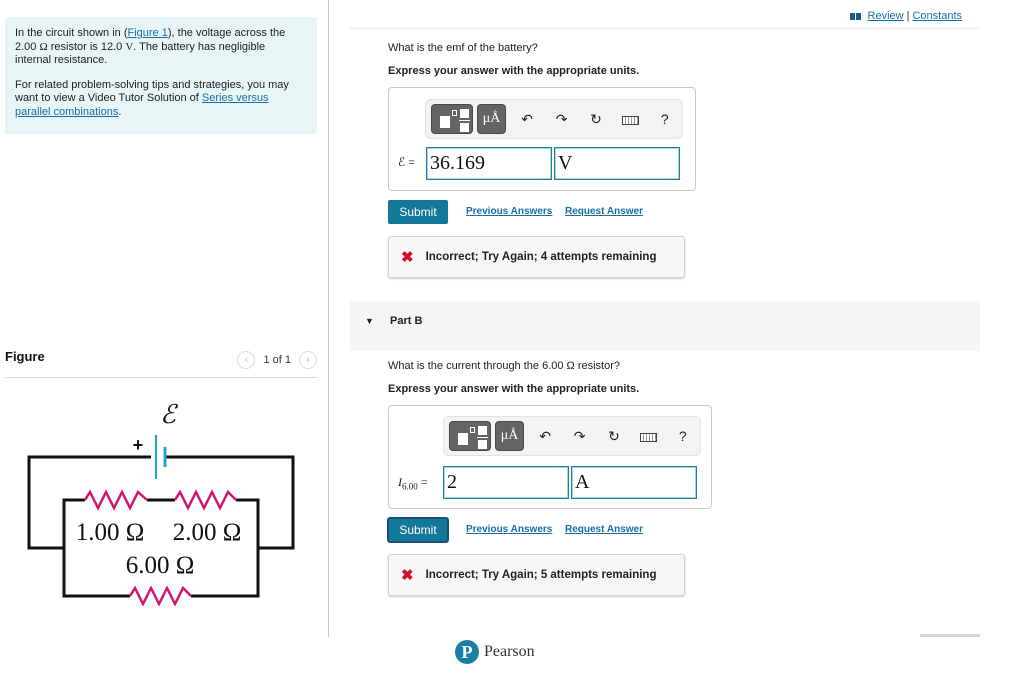 Image resolution: width=1024 pixels, height=681 pixels. What do you see at coordinates (418, 530) in the screenshot?
I see `part-b-submit-button: Submit` at bounding box center [418, 530].